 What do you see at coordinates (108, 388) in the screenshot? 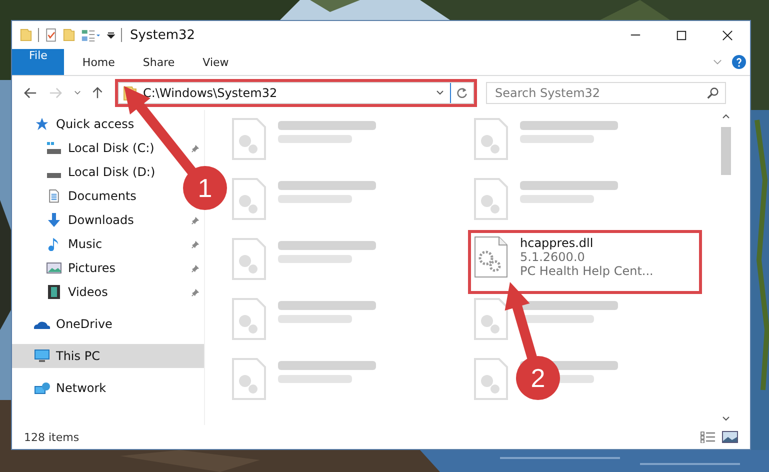
I see `sidebar-item: Network` at bounding box center [108, 388].